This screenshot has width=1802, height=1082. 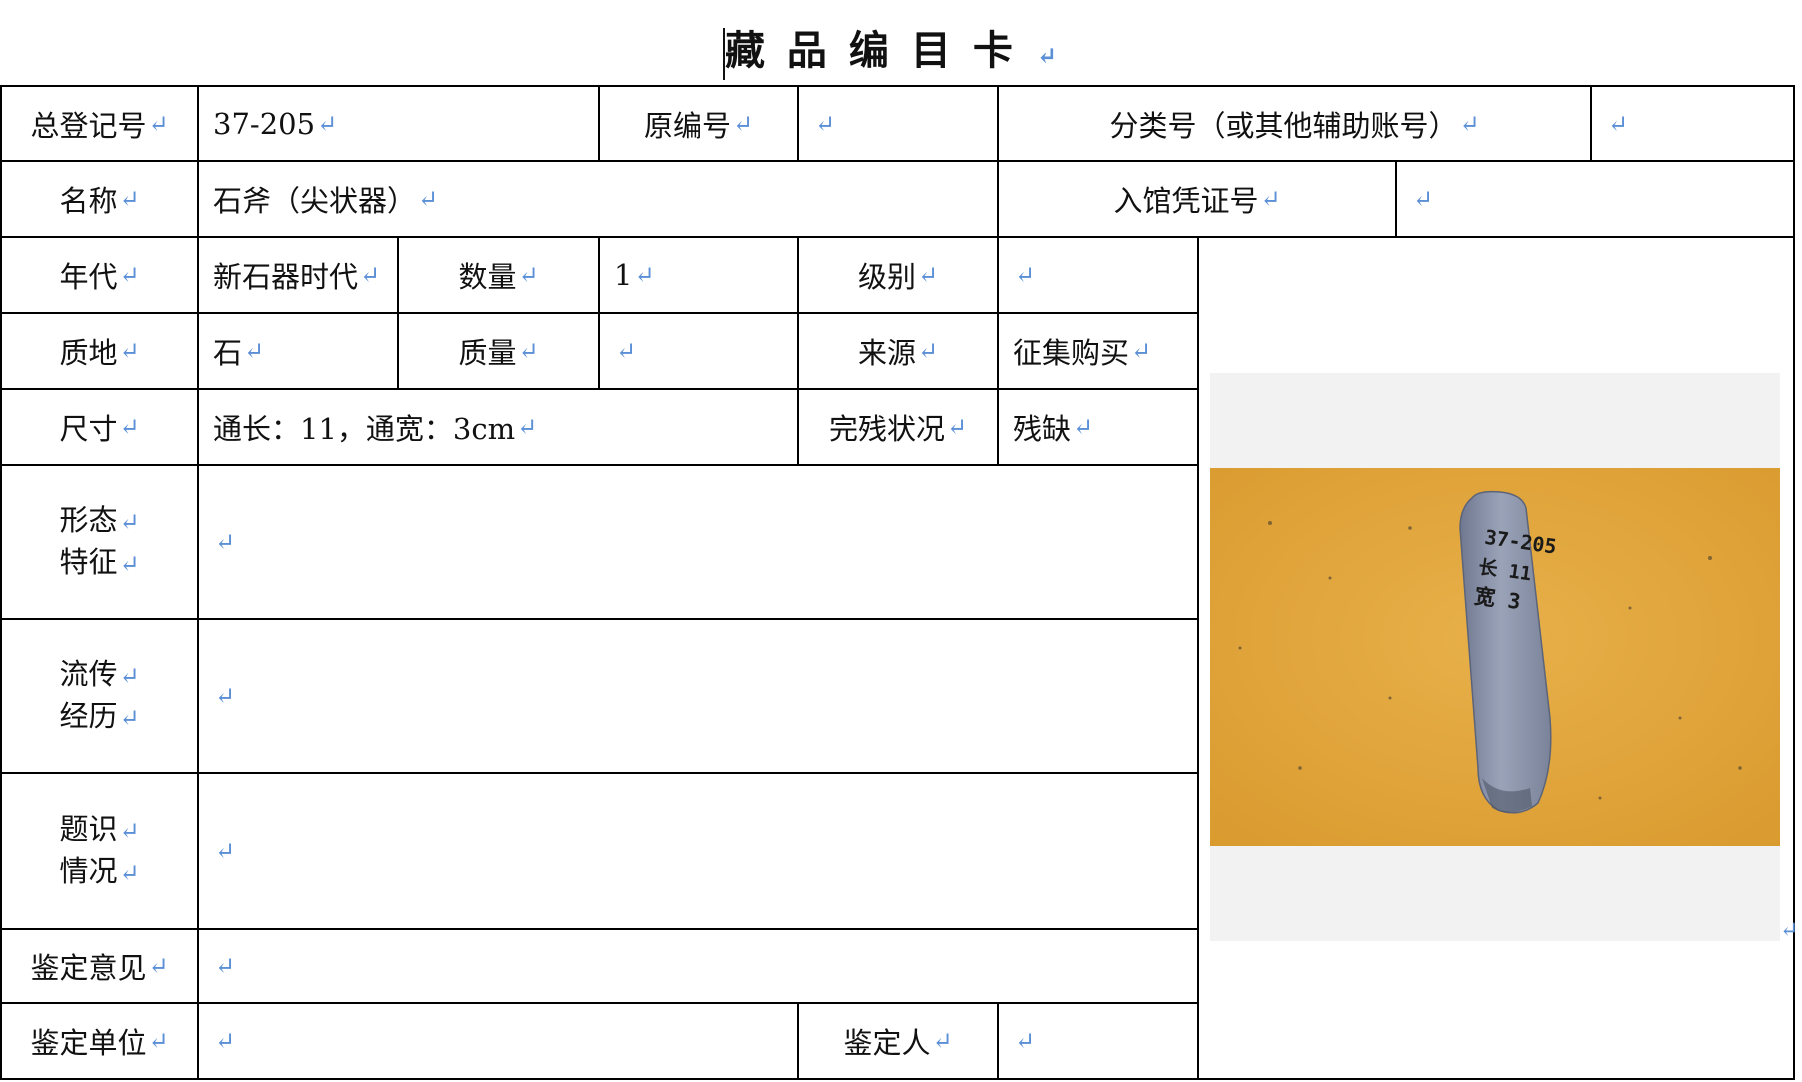 I want to click on value-dimensions: 通长：11，通宽：3cm ↵, so click(x=498, y=427).